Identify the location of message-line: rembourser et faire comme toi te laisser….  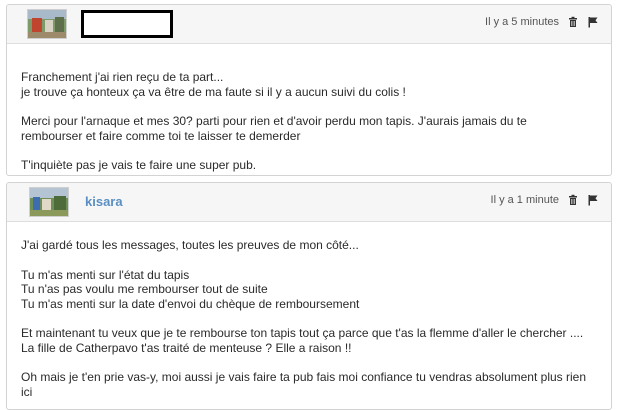
(161, 135).